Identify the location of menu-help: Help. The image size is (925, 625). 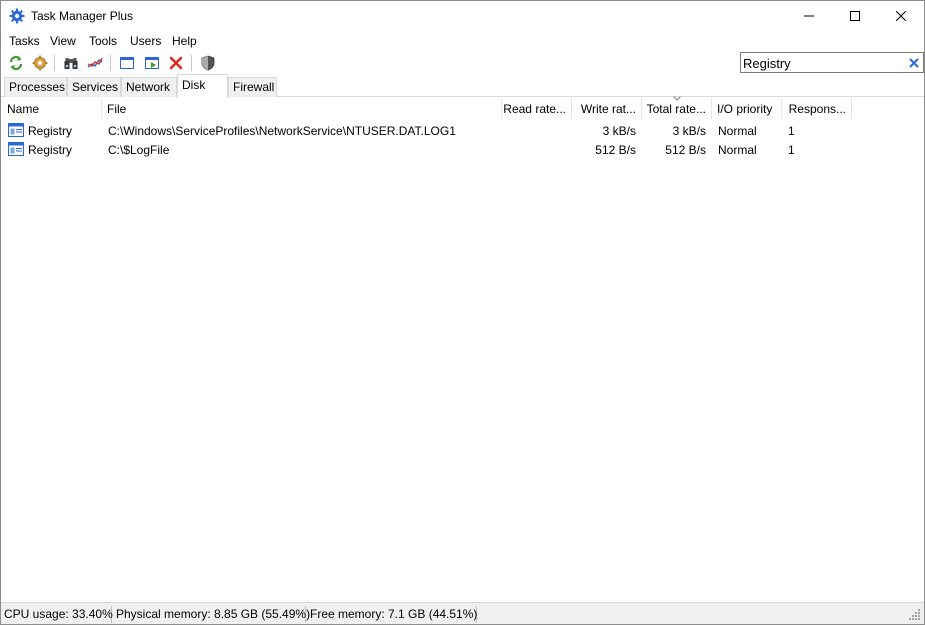
(184, 41).